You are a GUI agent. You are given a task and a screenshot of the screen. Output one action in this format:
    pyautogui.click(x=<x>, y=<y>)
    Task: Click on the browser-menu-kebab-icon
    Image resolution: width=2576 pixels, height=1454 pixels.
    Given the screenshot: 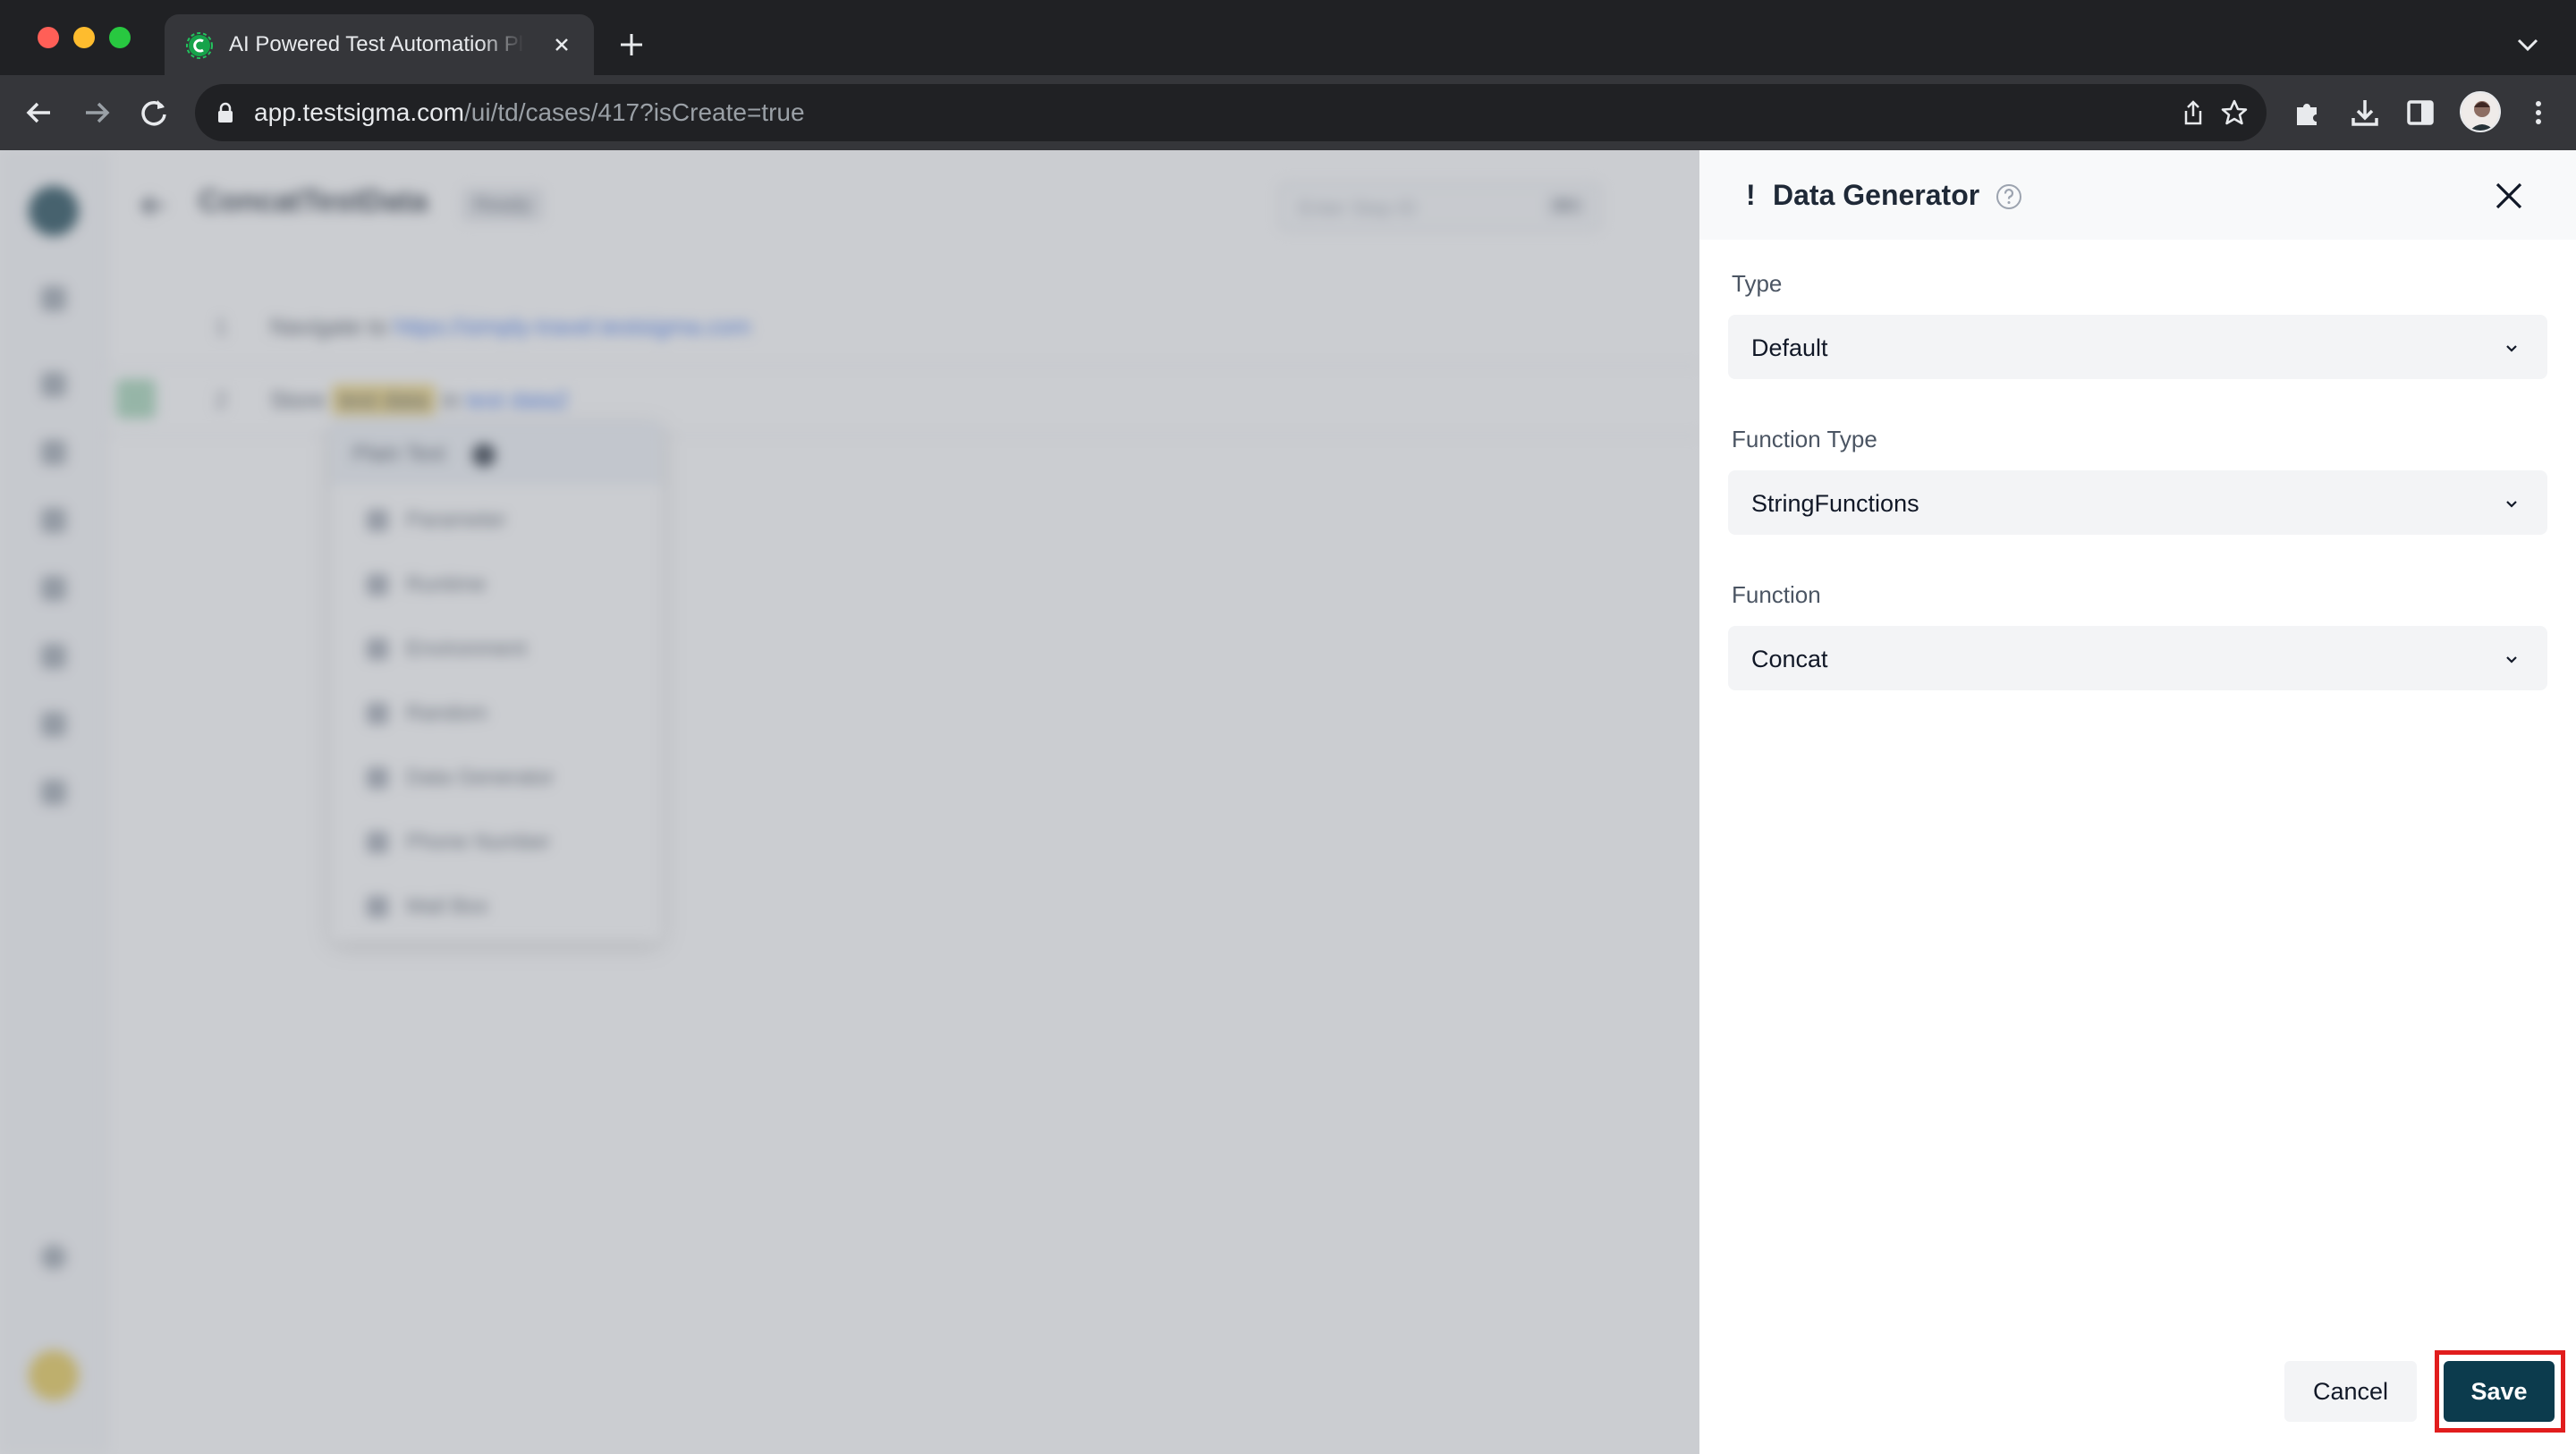 What is the action you would take?
    pyautogui.click(x=2538, y=113)
    